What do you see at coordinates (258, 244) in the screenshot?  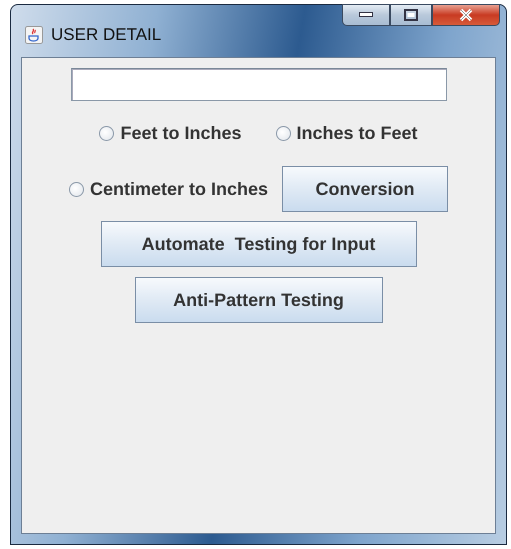 I see `automate-testing-button: Automate Testing for Input` at bounding box center [258, 244].